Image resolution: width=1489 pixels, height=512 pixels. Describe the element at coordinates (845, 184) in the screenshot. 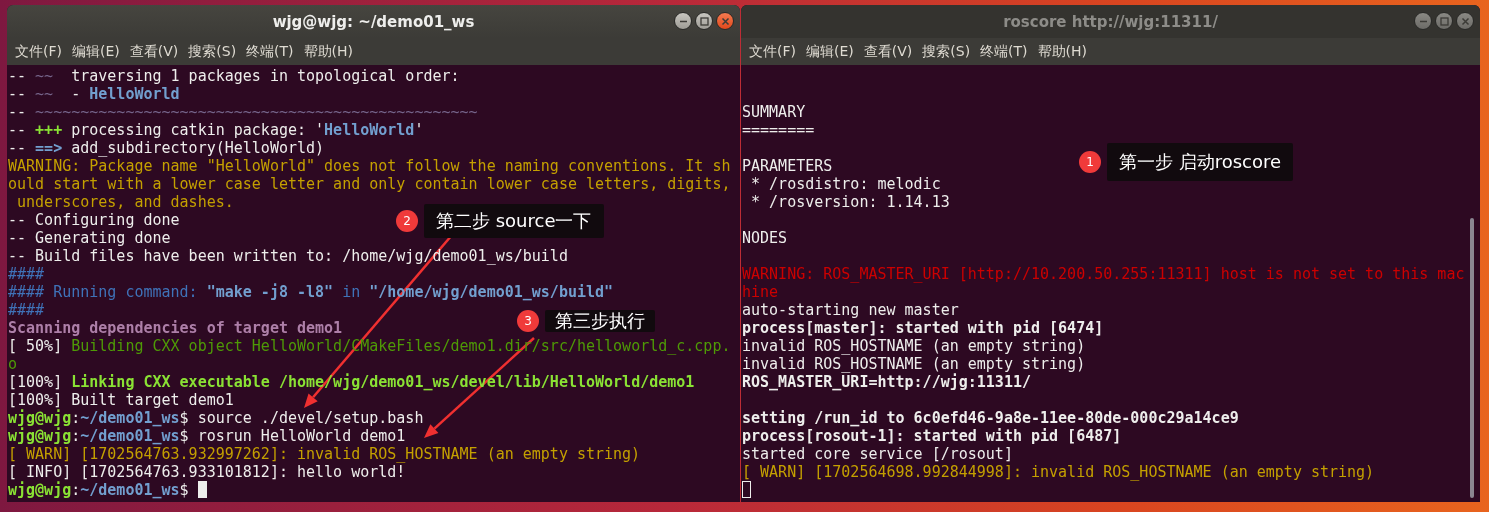

I see `terminal-line: * /rosdistro: melodic` at that location.